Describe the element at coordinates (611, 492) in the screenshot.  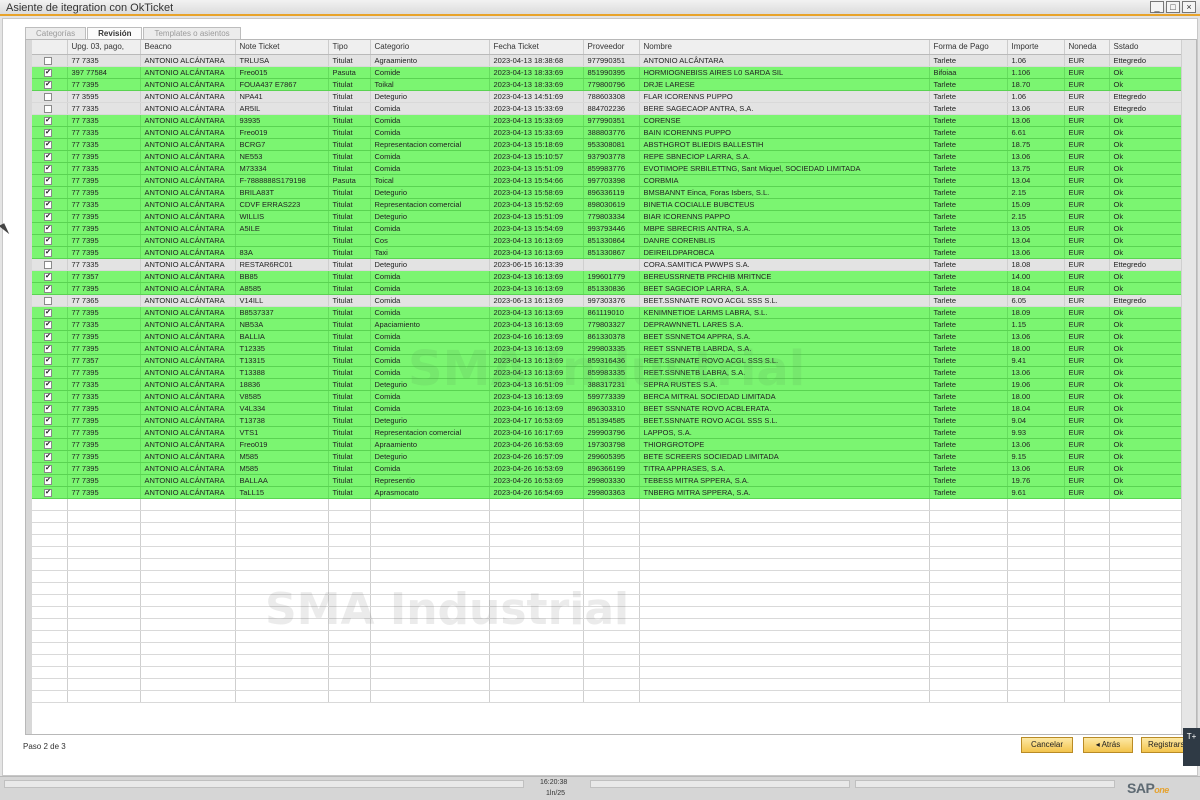
I see `table-cell: 299803363` at that location.